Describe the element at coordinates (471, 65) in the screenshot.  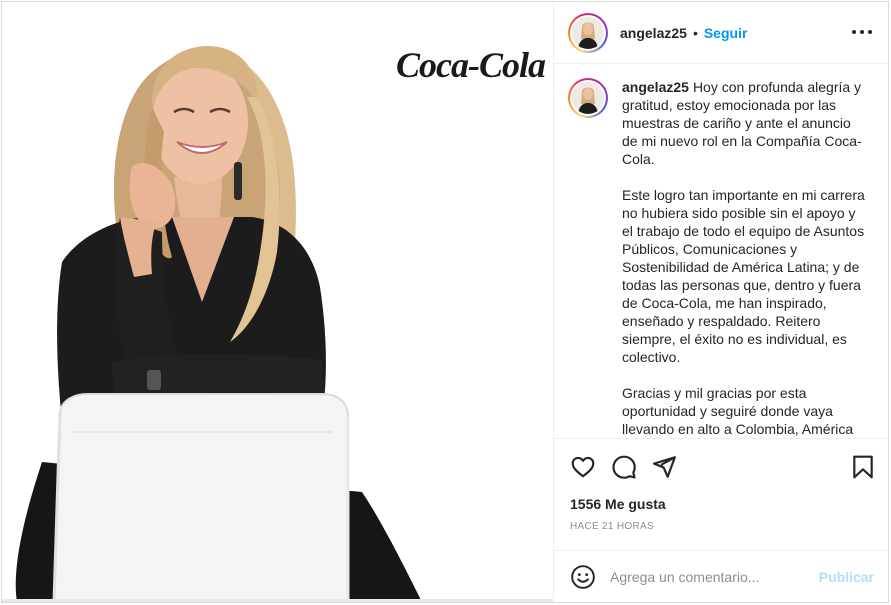
I see `coca-cola-logo: Coca-Cola` at that location.